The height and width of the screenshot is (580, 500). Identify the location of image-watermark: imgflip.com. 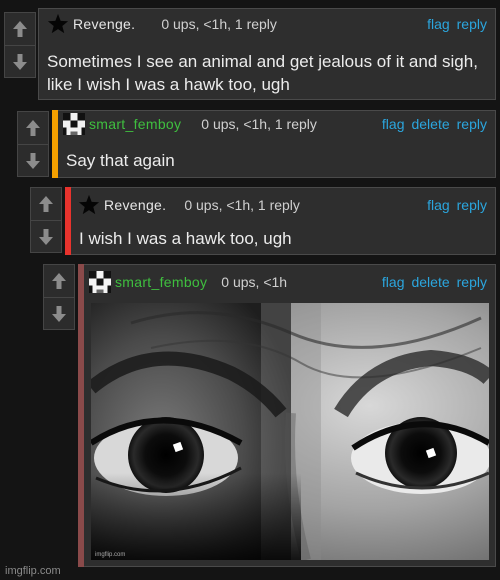
(110, 555).